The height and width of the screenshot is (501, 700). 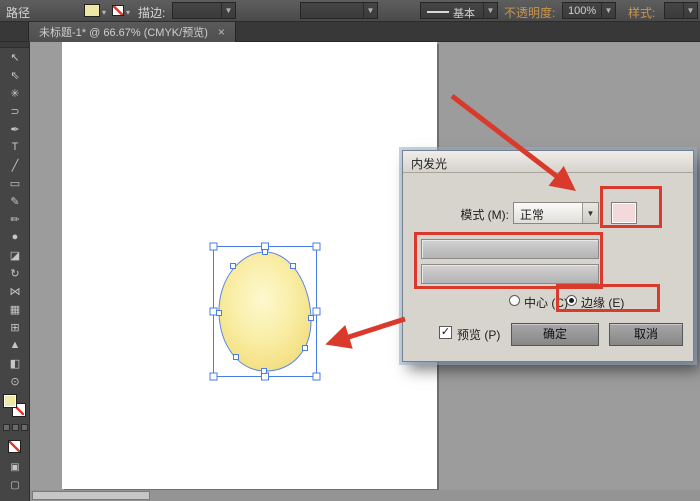 I want to click on document-tab-title: 未标题-1* @ 66.67% (CMYK/预览), so click(x=123, y=33).